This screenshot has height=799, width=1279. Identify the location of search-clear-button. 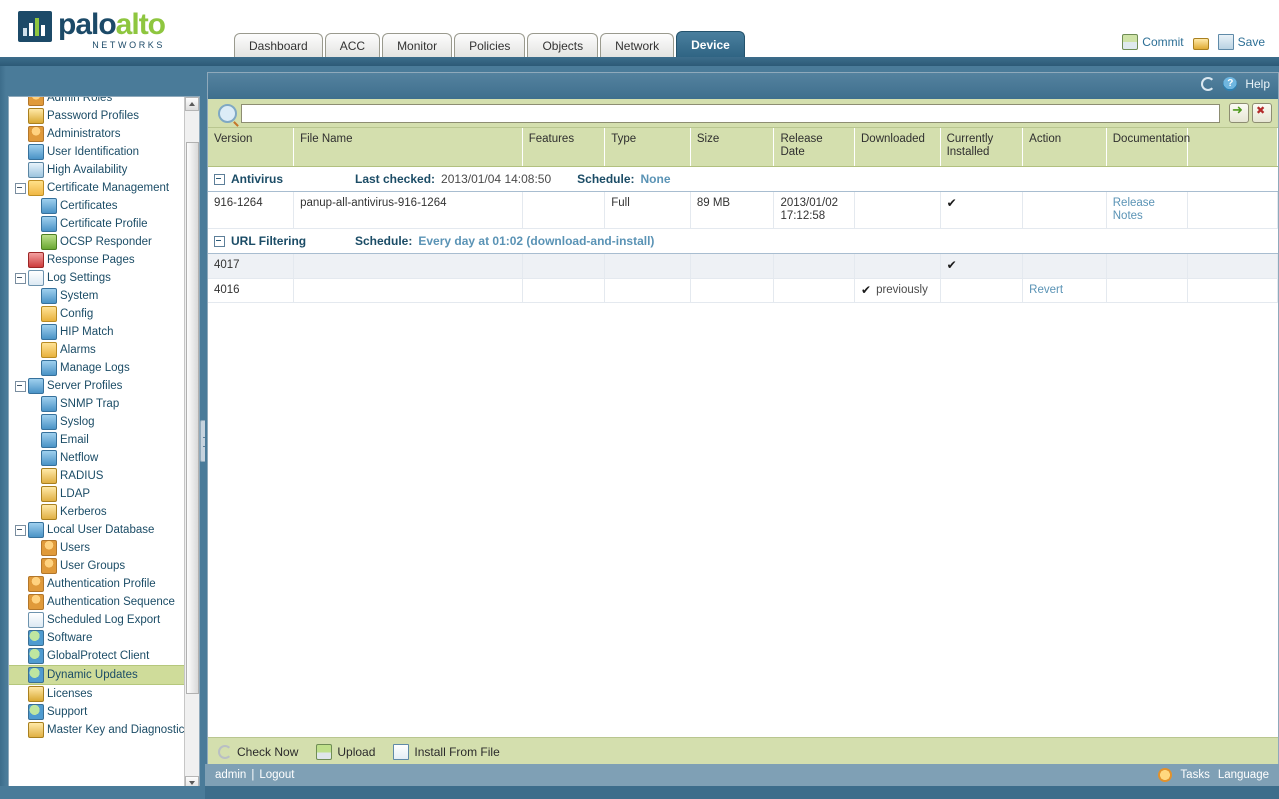
(1262, 113).